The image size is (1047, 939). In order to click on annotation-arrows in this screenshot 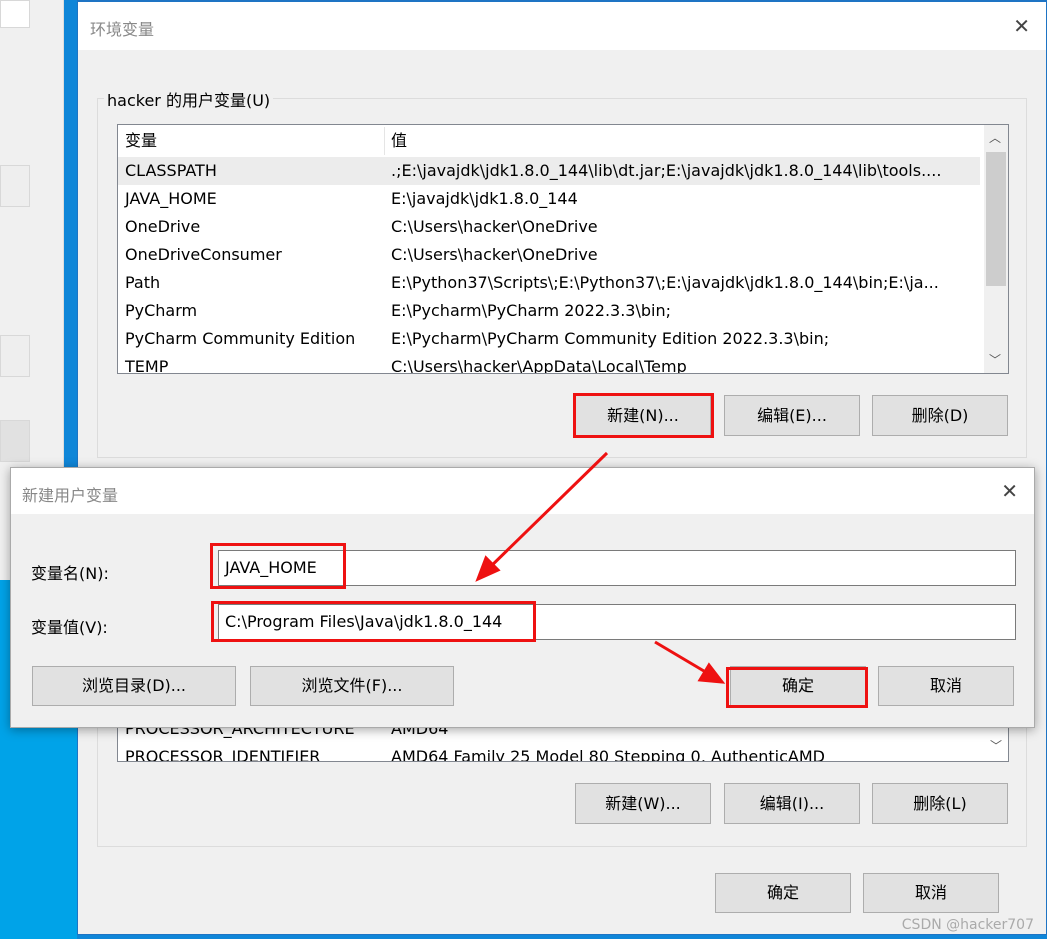, I will do `click(600, 567)`.